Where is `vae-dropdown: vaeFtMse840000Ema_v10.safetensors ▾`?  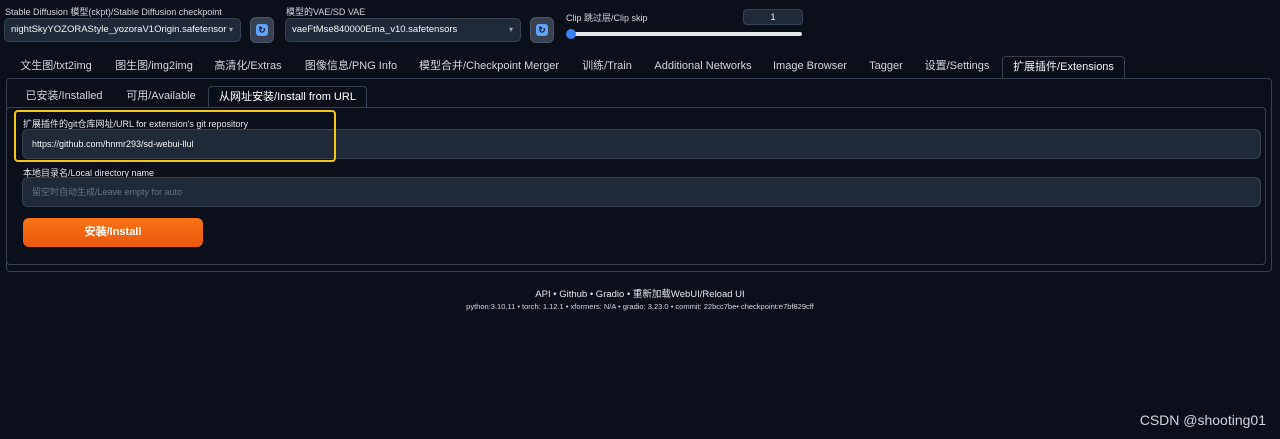 vae-dropdown: vaeFtMse840000Ema_v10.safetensors ▾ is located at coordinates (403, 30).